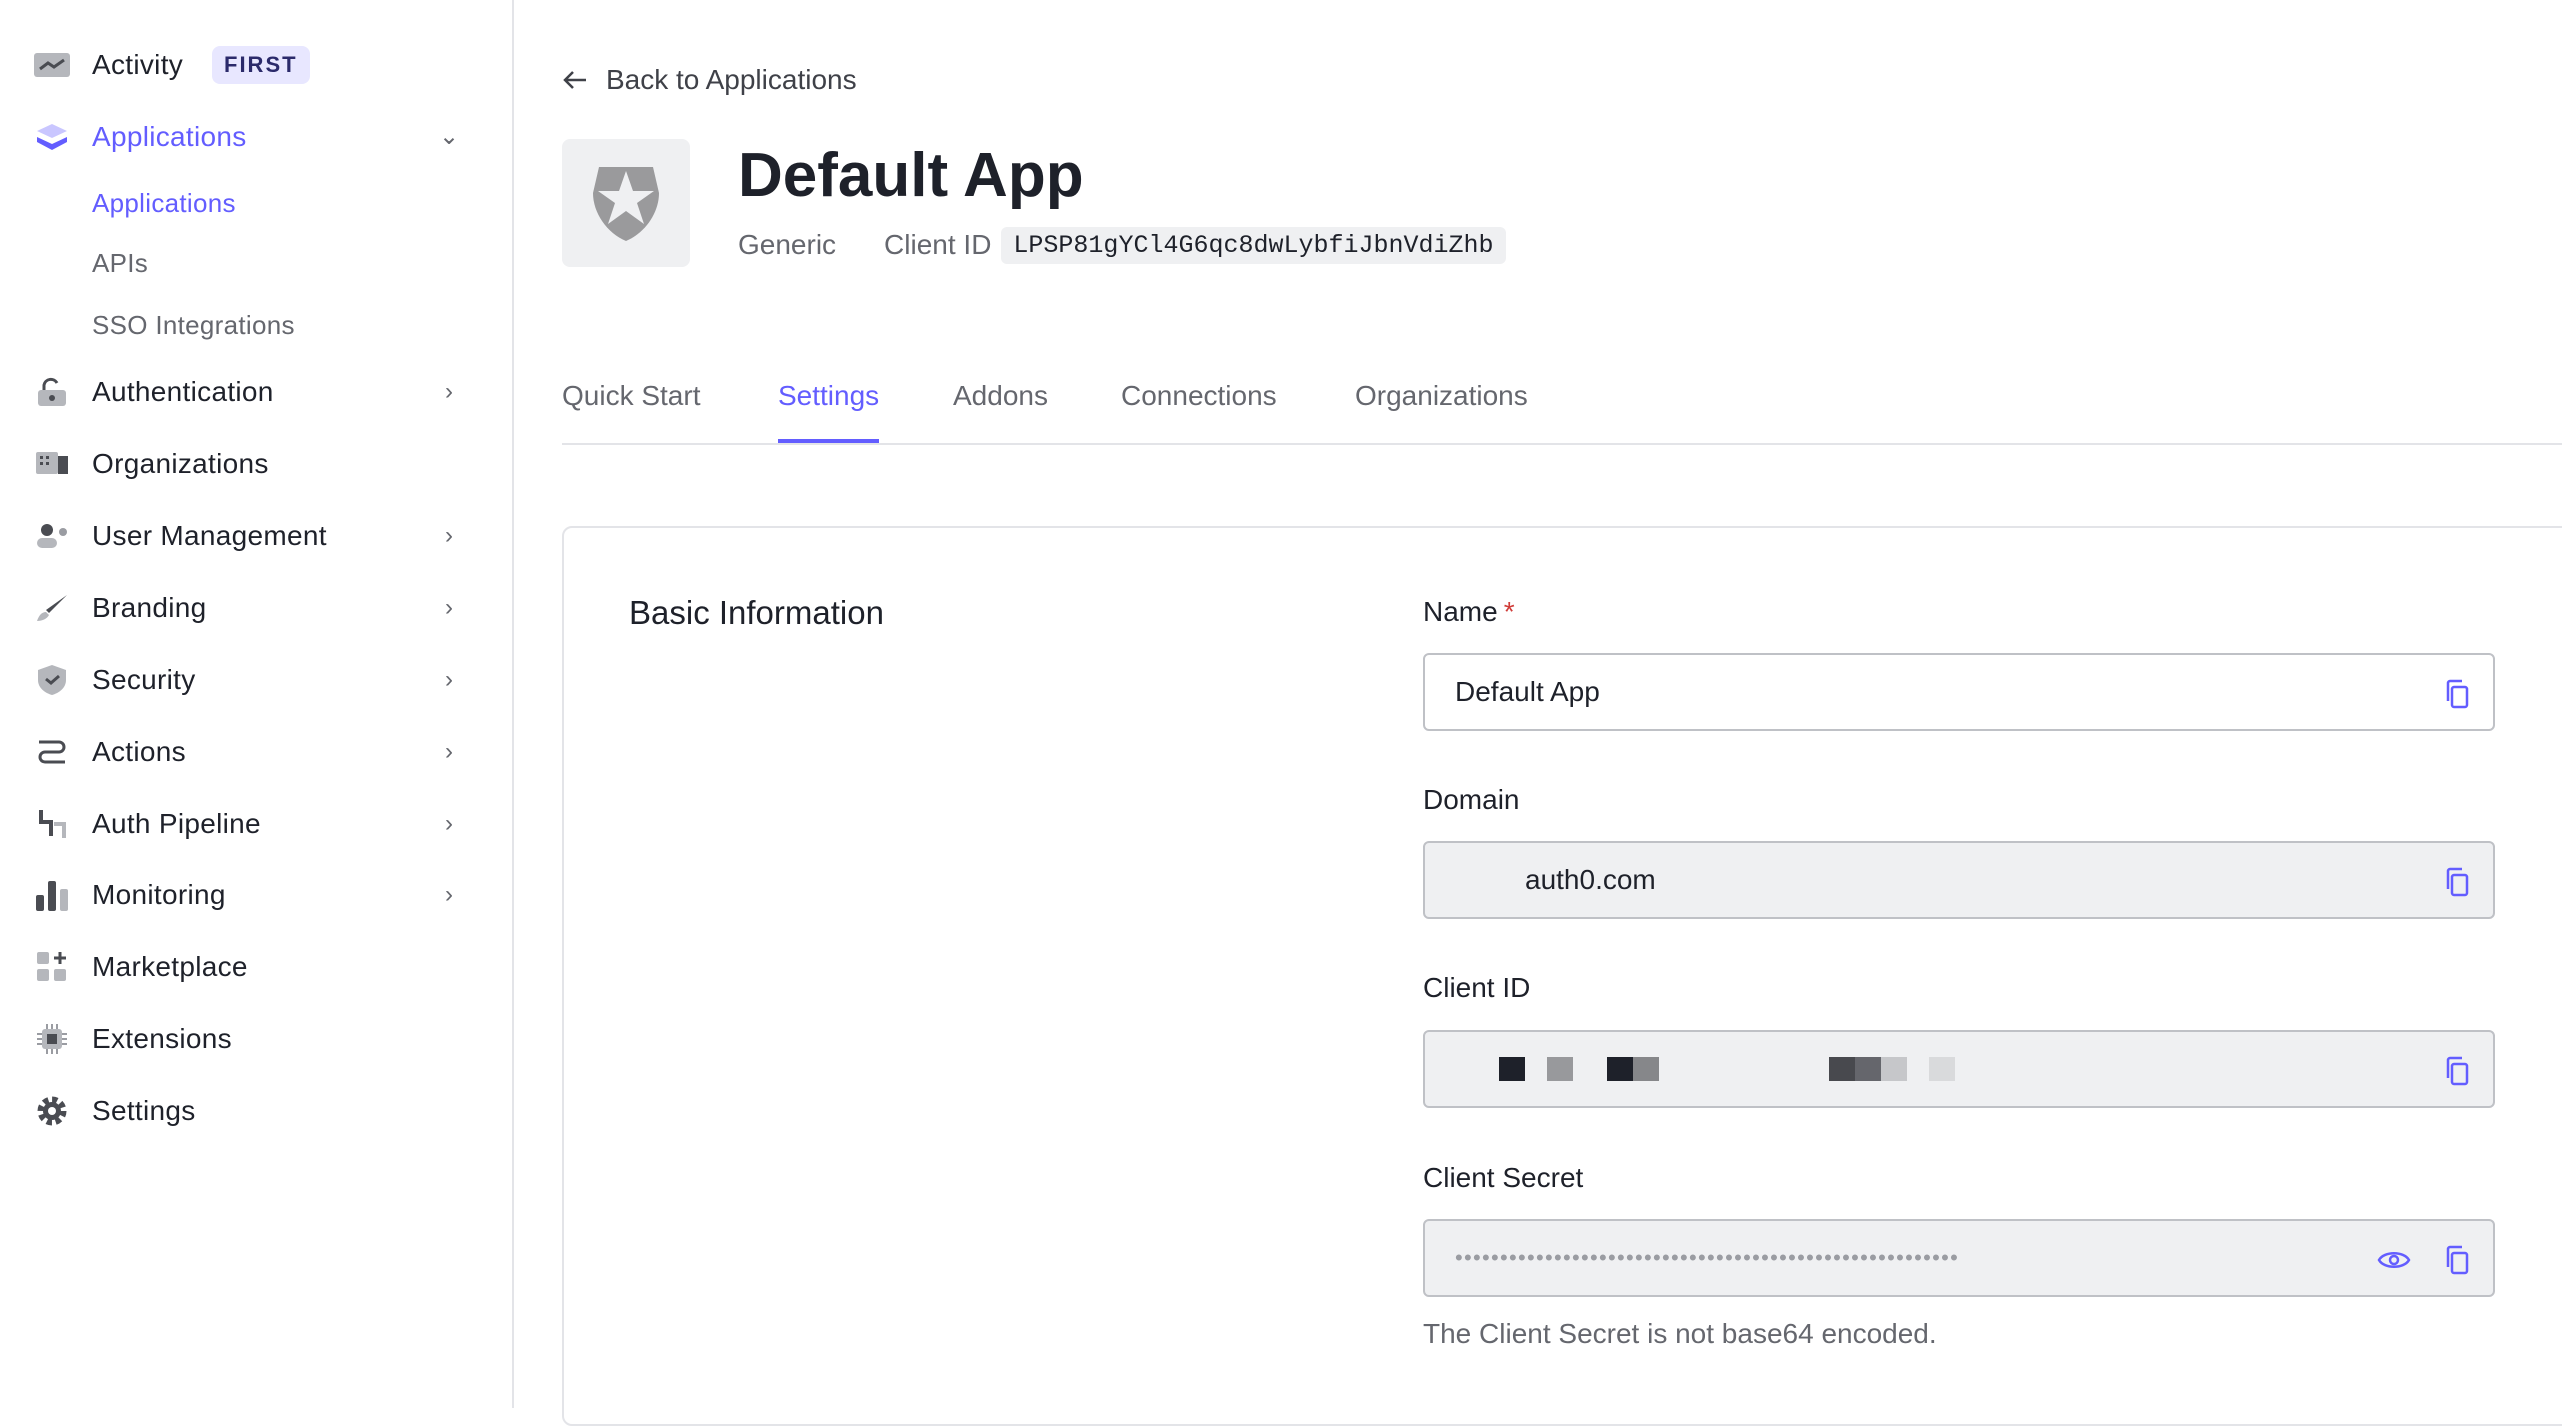 This screenshot has width=2562, height=1426. Describe the element at coordinates (52, 967) in the screenshot. I see `grid-plus-icon` at that location.